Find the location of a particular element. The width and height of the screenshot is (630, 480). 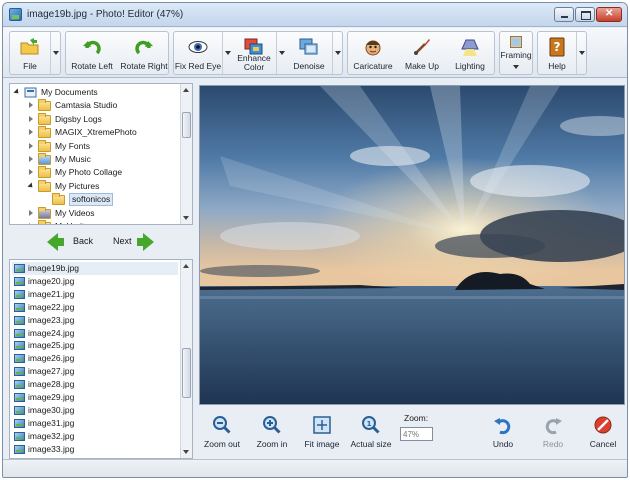

file-list-item: image20.jpg is located at coordinates (95, 281).